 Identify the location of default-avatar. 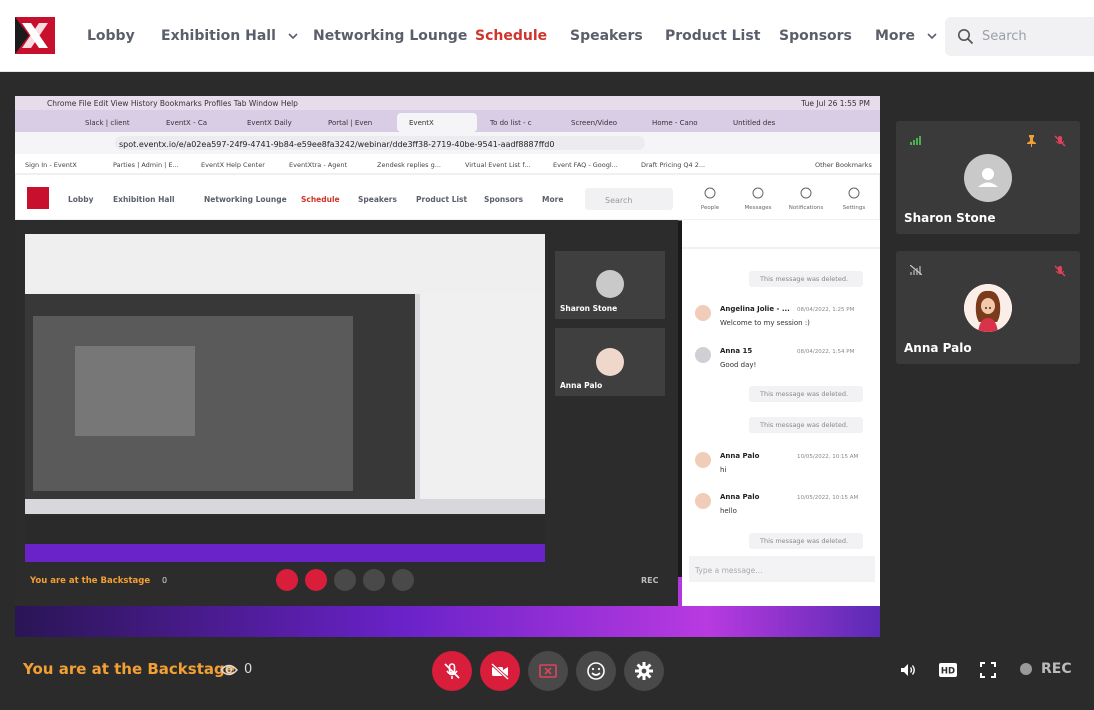
(988, 178).